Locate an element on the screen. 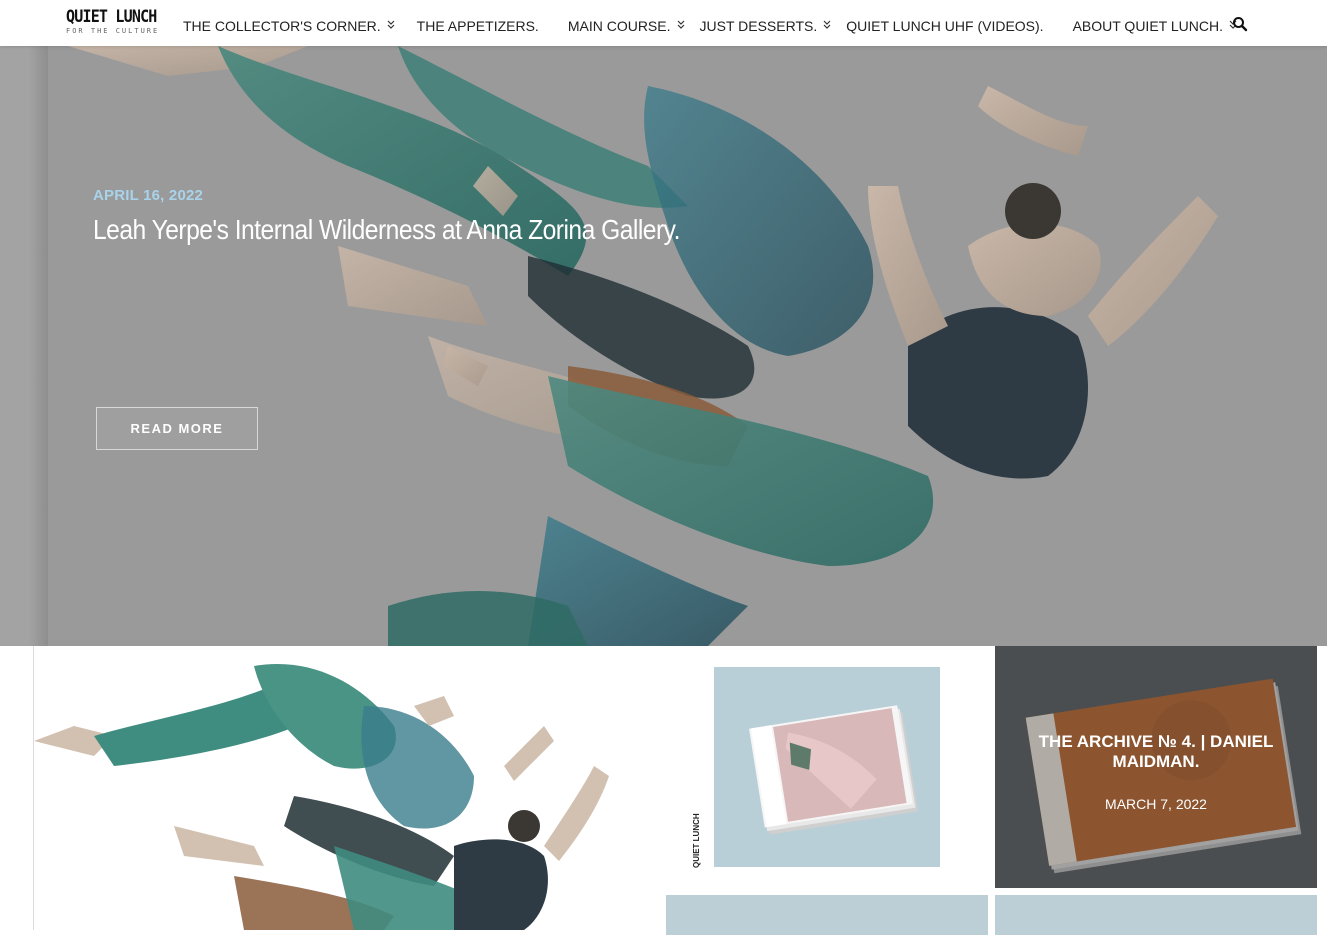 This screenshot has width=1327, height=935. magazine-cover-image is located at coordinates (827, 767).